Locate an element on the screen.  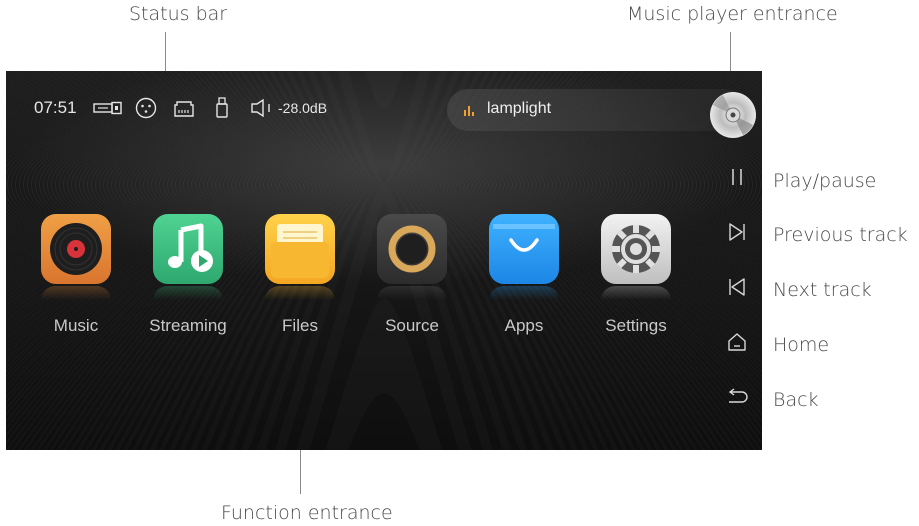
status-bar: 07:51 -28.0dB is located at coordinates (226, 107).